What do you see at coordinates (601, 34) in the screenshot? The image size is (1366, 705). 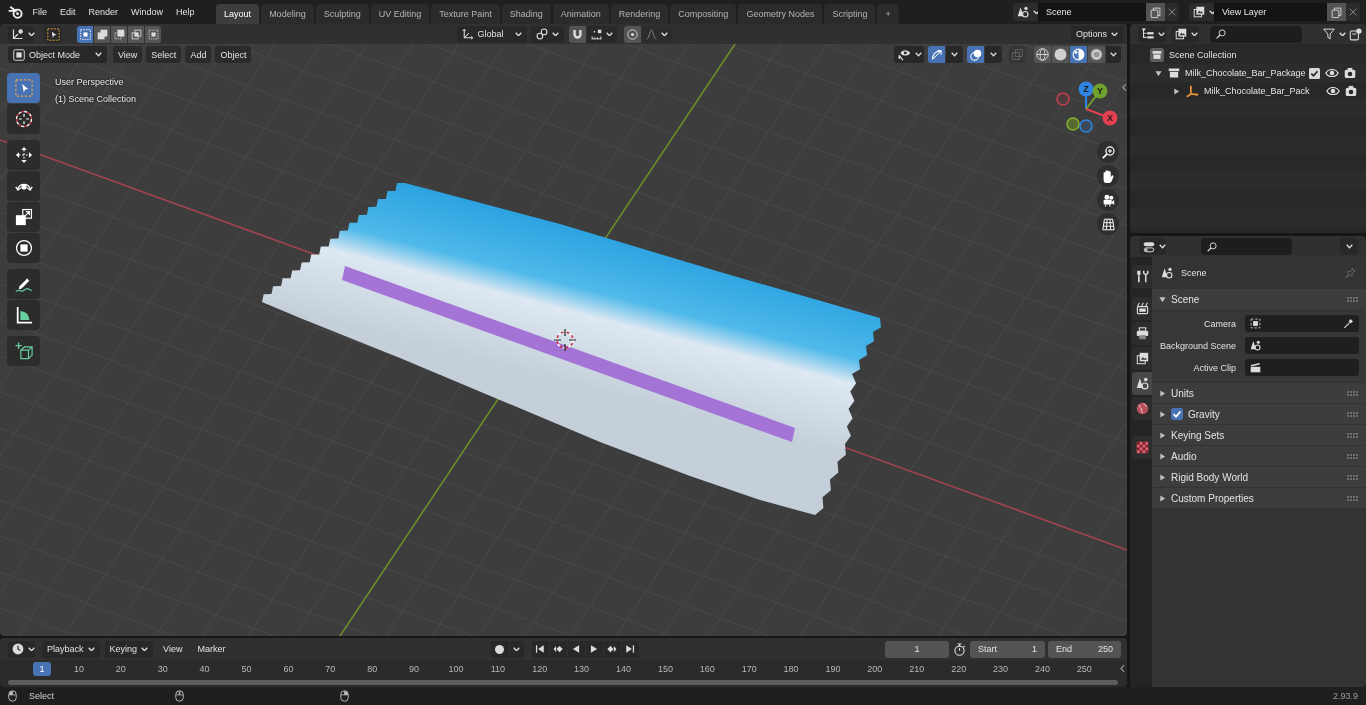 I see `snap-target-dropdown` at bounding box center [601, 34].